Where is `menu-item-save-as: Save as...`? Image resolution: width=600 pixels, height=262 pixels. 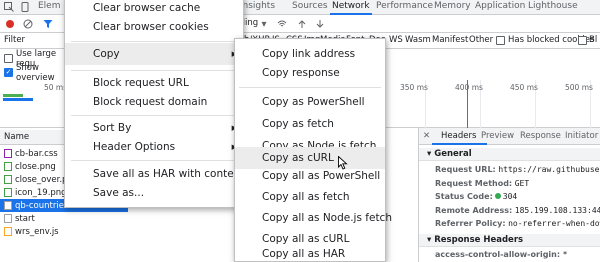 menu-item-save-as: Save as... is located at coordinates (154, 193).